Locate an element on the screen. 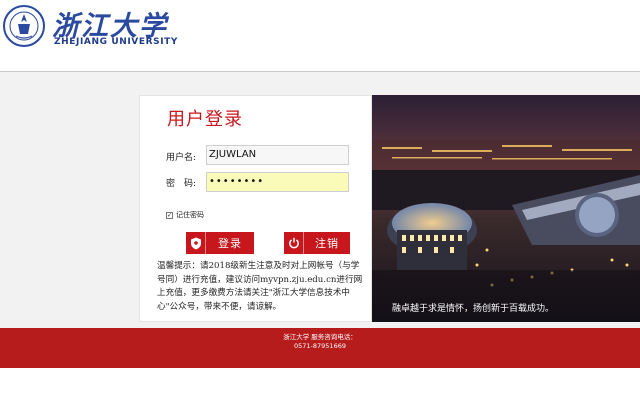  university-seal-icon is located at coordinates (24, 26).